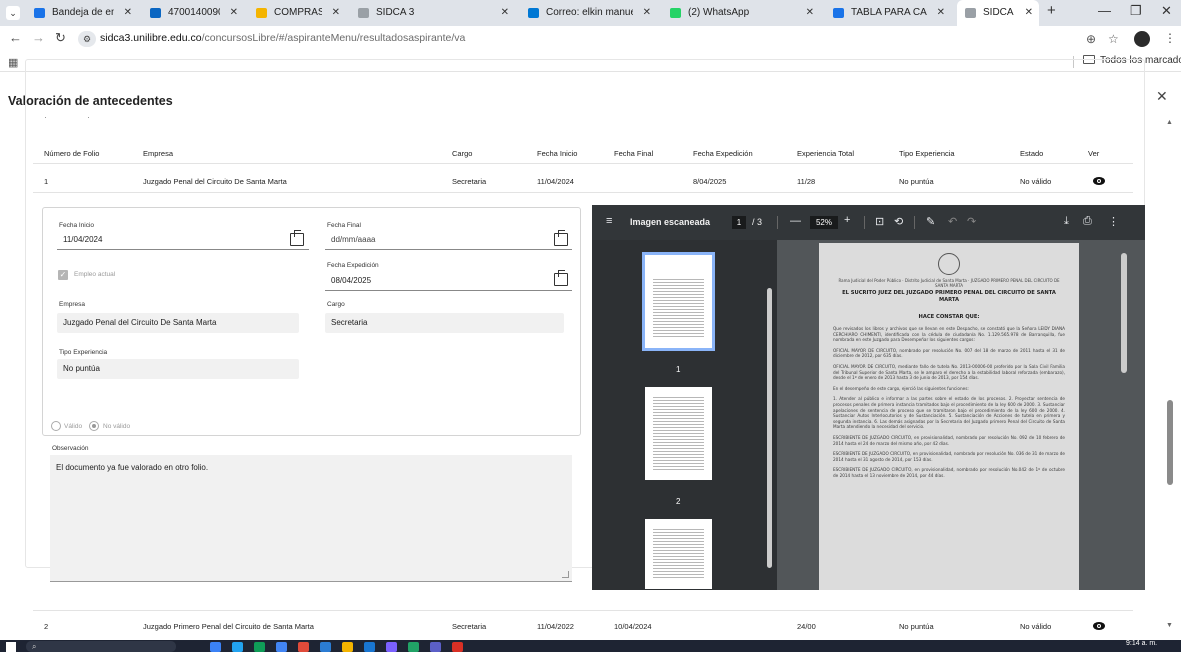 The image size is (1181, 652). I want to click on fecha-expedicion-field: 08/04/2025, so click(448, 281).